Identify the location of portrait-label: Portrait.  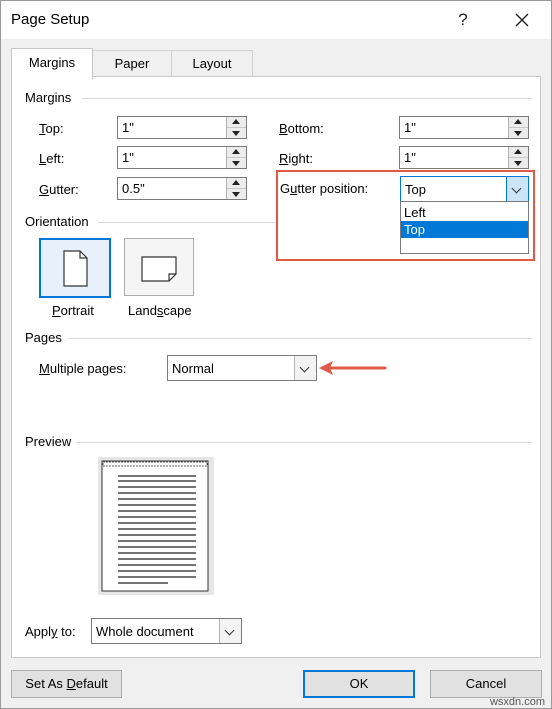
(73, 310).